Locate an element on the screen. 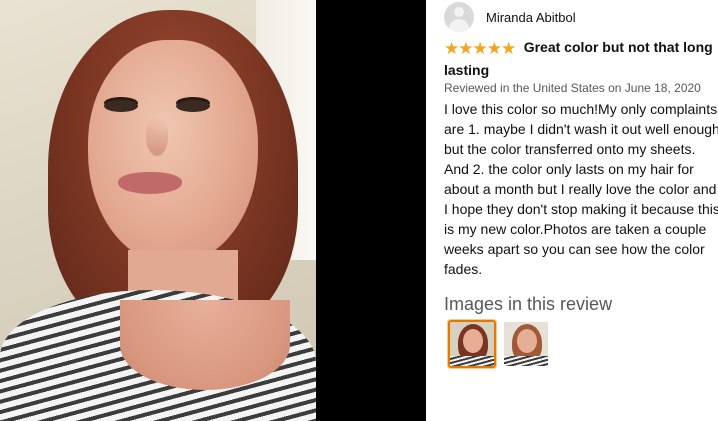 This screenshot has height=421, width=718. star-rating: ★★★★★ is located at coordinates (480, 49).